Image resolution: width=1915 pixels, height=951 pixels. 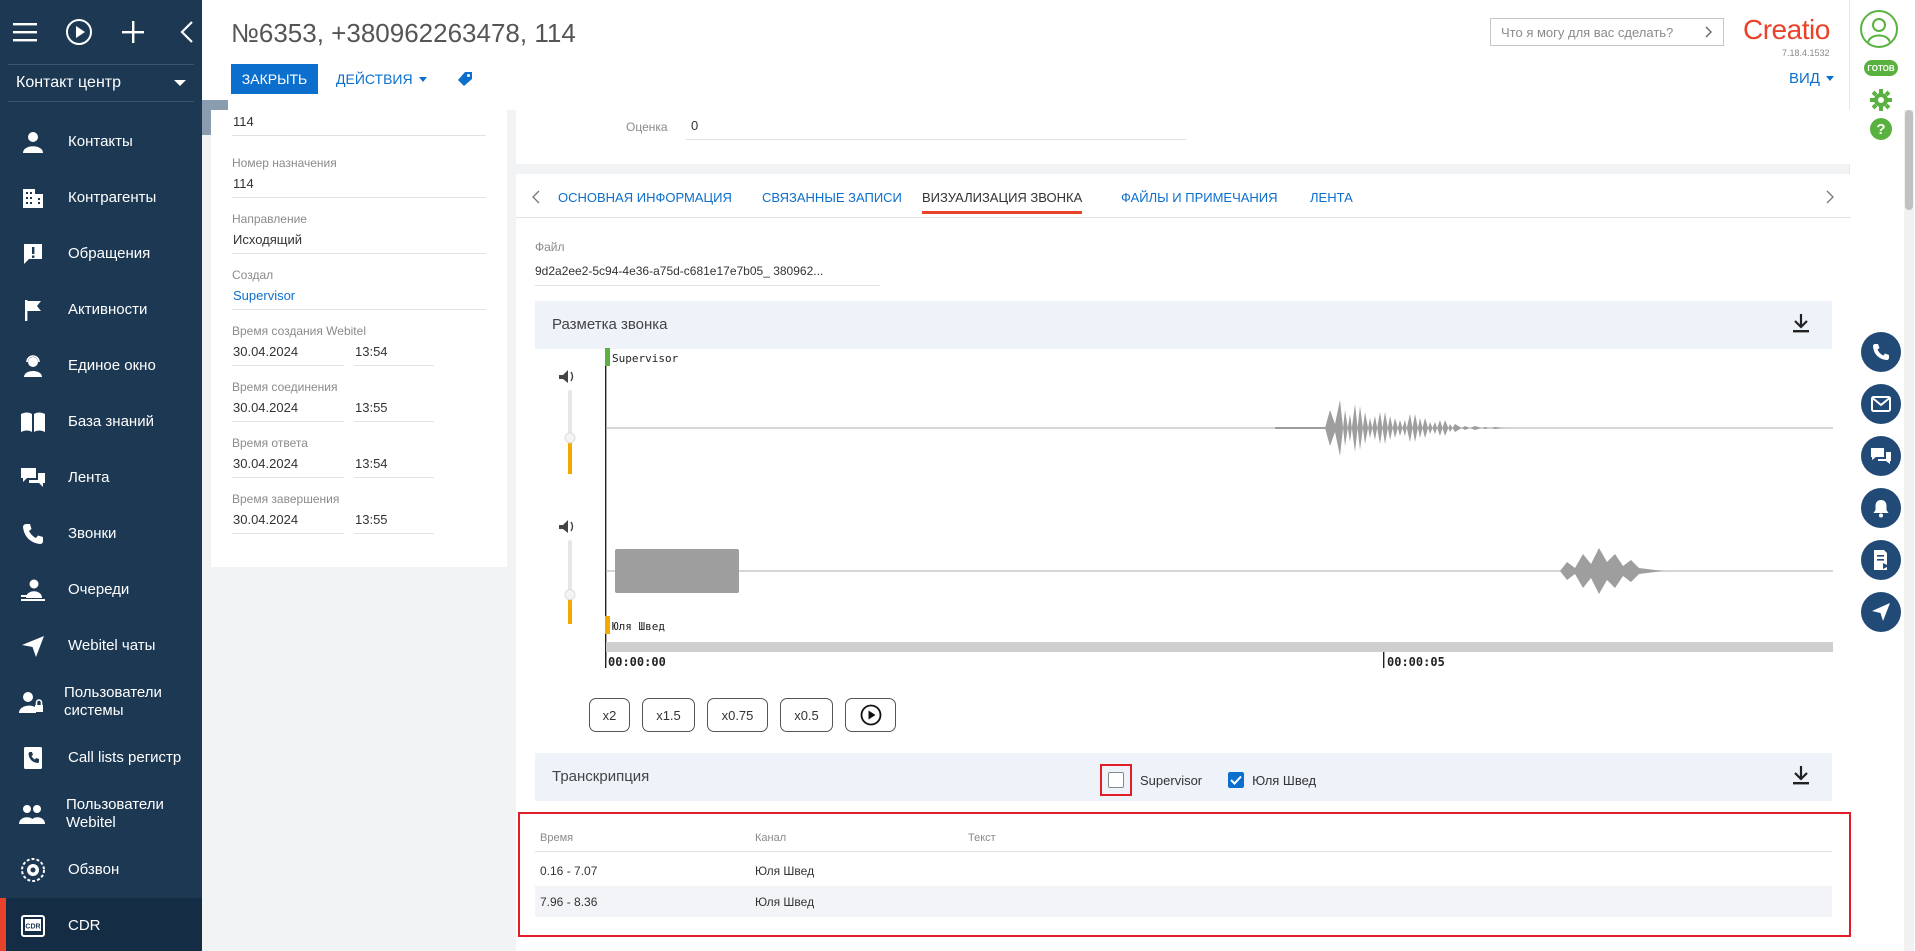 I want to click on transcription-title: Транскрипция, so click(x=601, y=776).